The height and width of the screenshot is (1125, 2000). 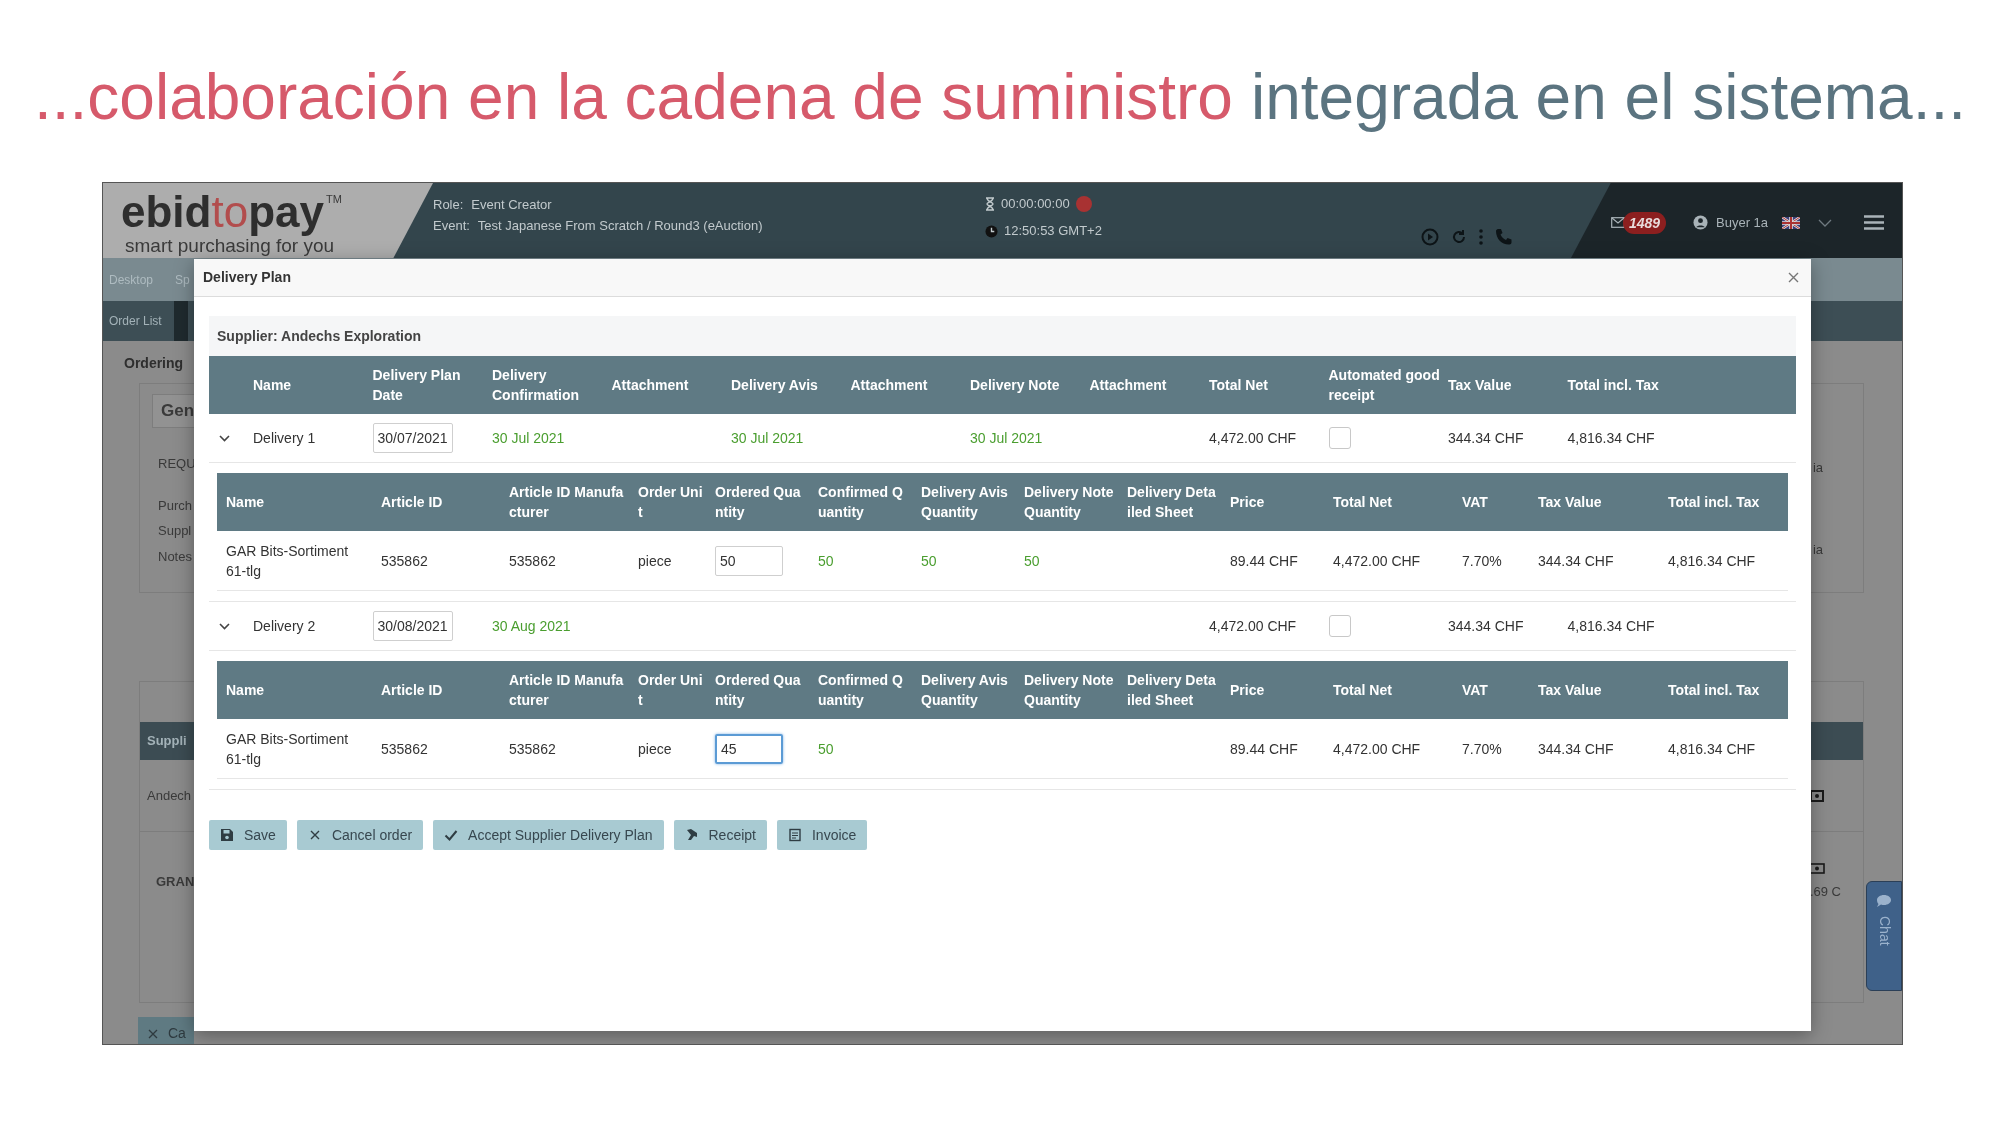 What do you see at coordinates (794, 835) in the screenshot?
I see `document-icon` at bounding box center [794, 835].